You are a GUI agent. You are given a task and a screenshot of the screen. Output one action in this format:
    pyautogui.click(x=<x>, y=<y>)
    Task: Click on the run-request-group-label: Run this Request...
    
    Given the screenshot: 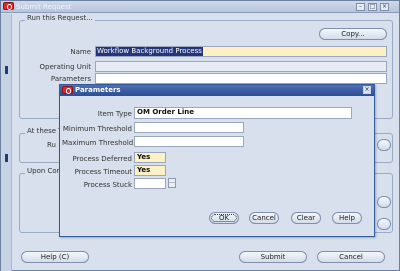 What is the action you would take?
    pyautogui.click(x=60, y=18)
    